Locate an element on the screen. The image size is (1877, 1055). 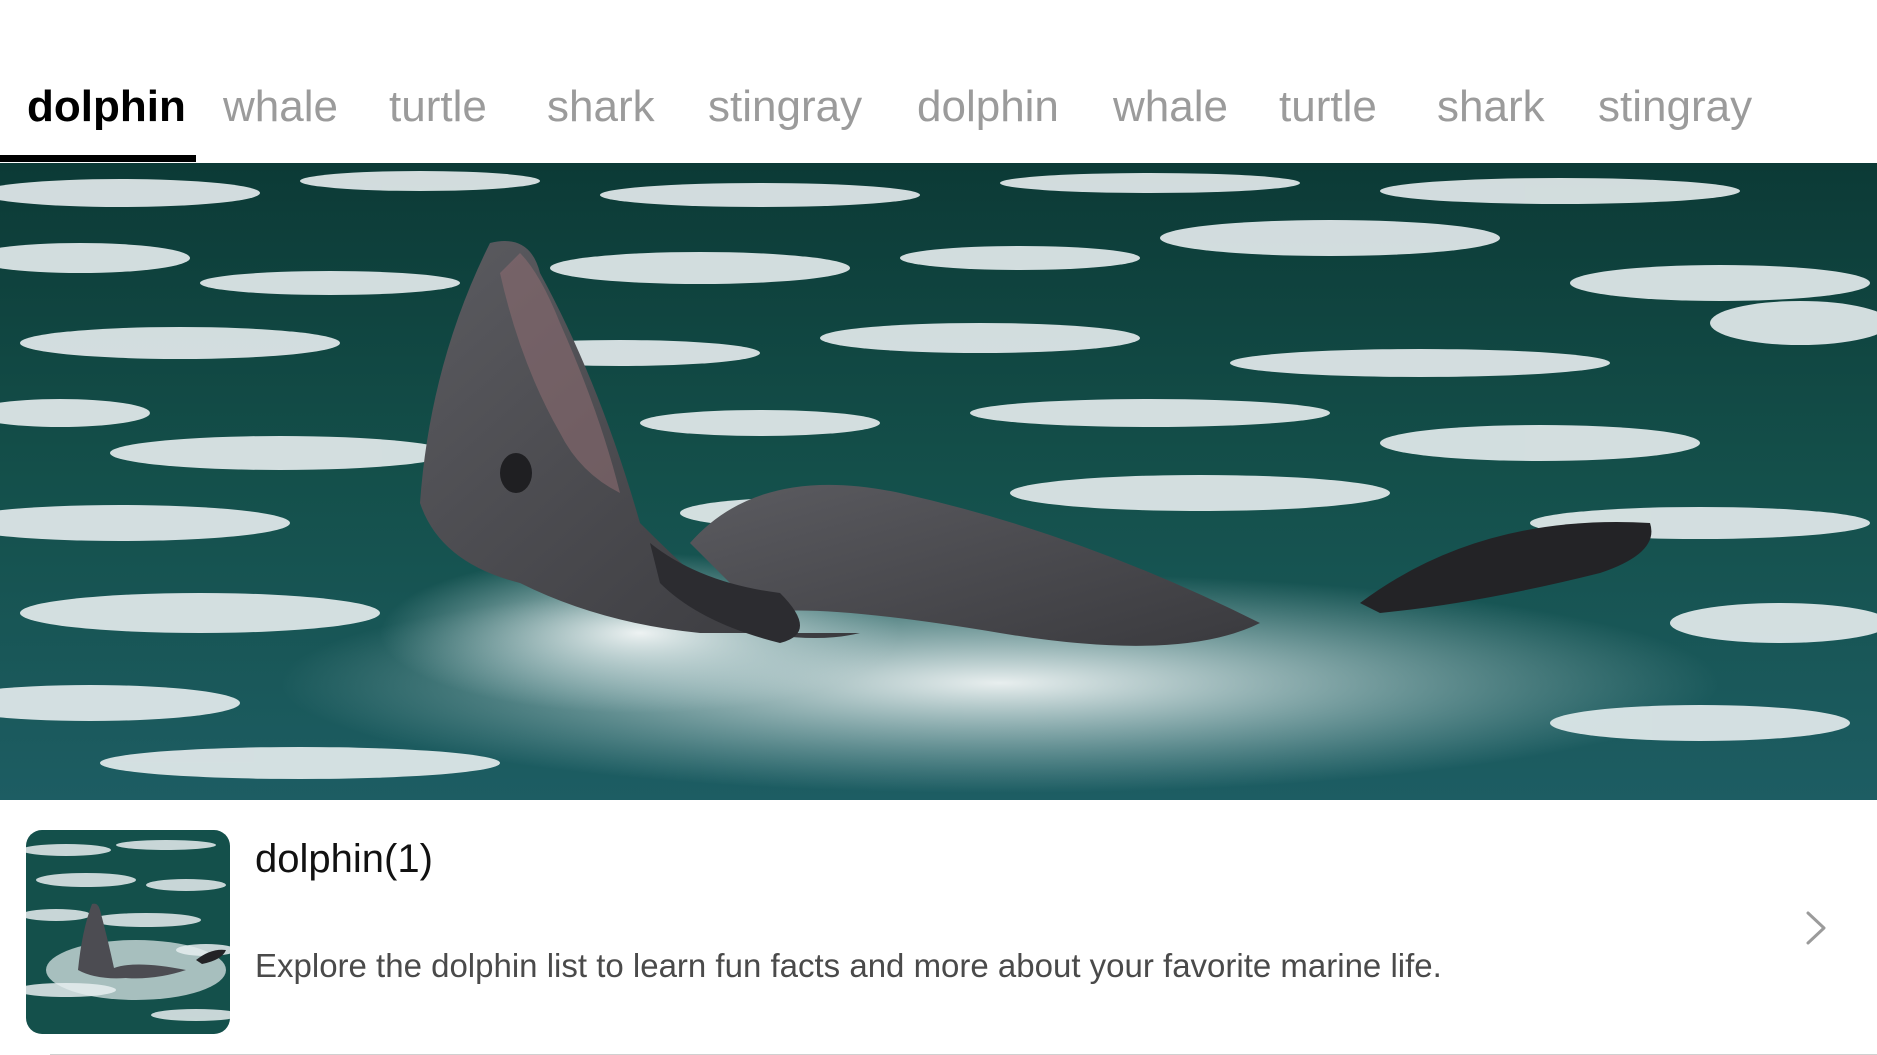
chevron-right-icon is located at coordinates (1816, 928).